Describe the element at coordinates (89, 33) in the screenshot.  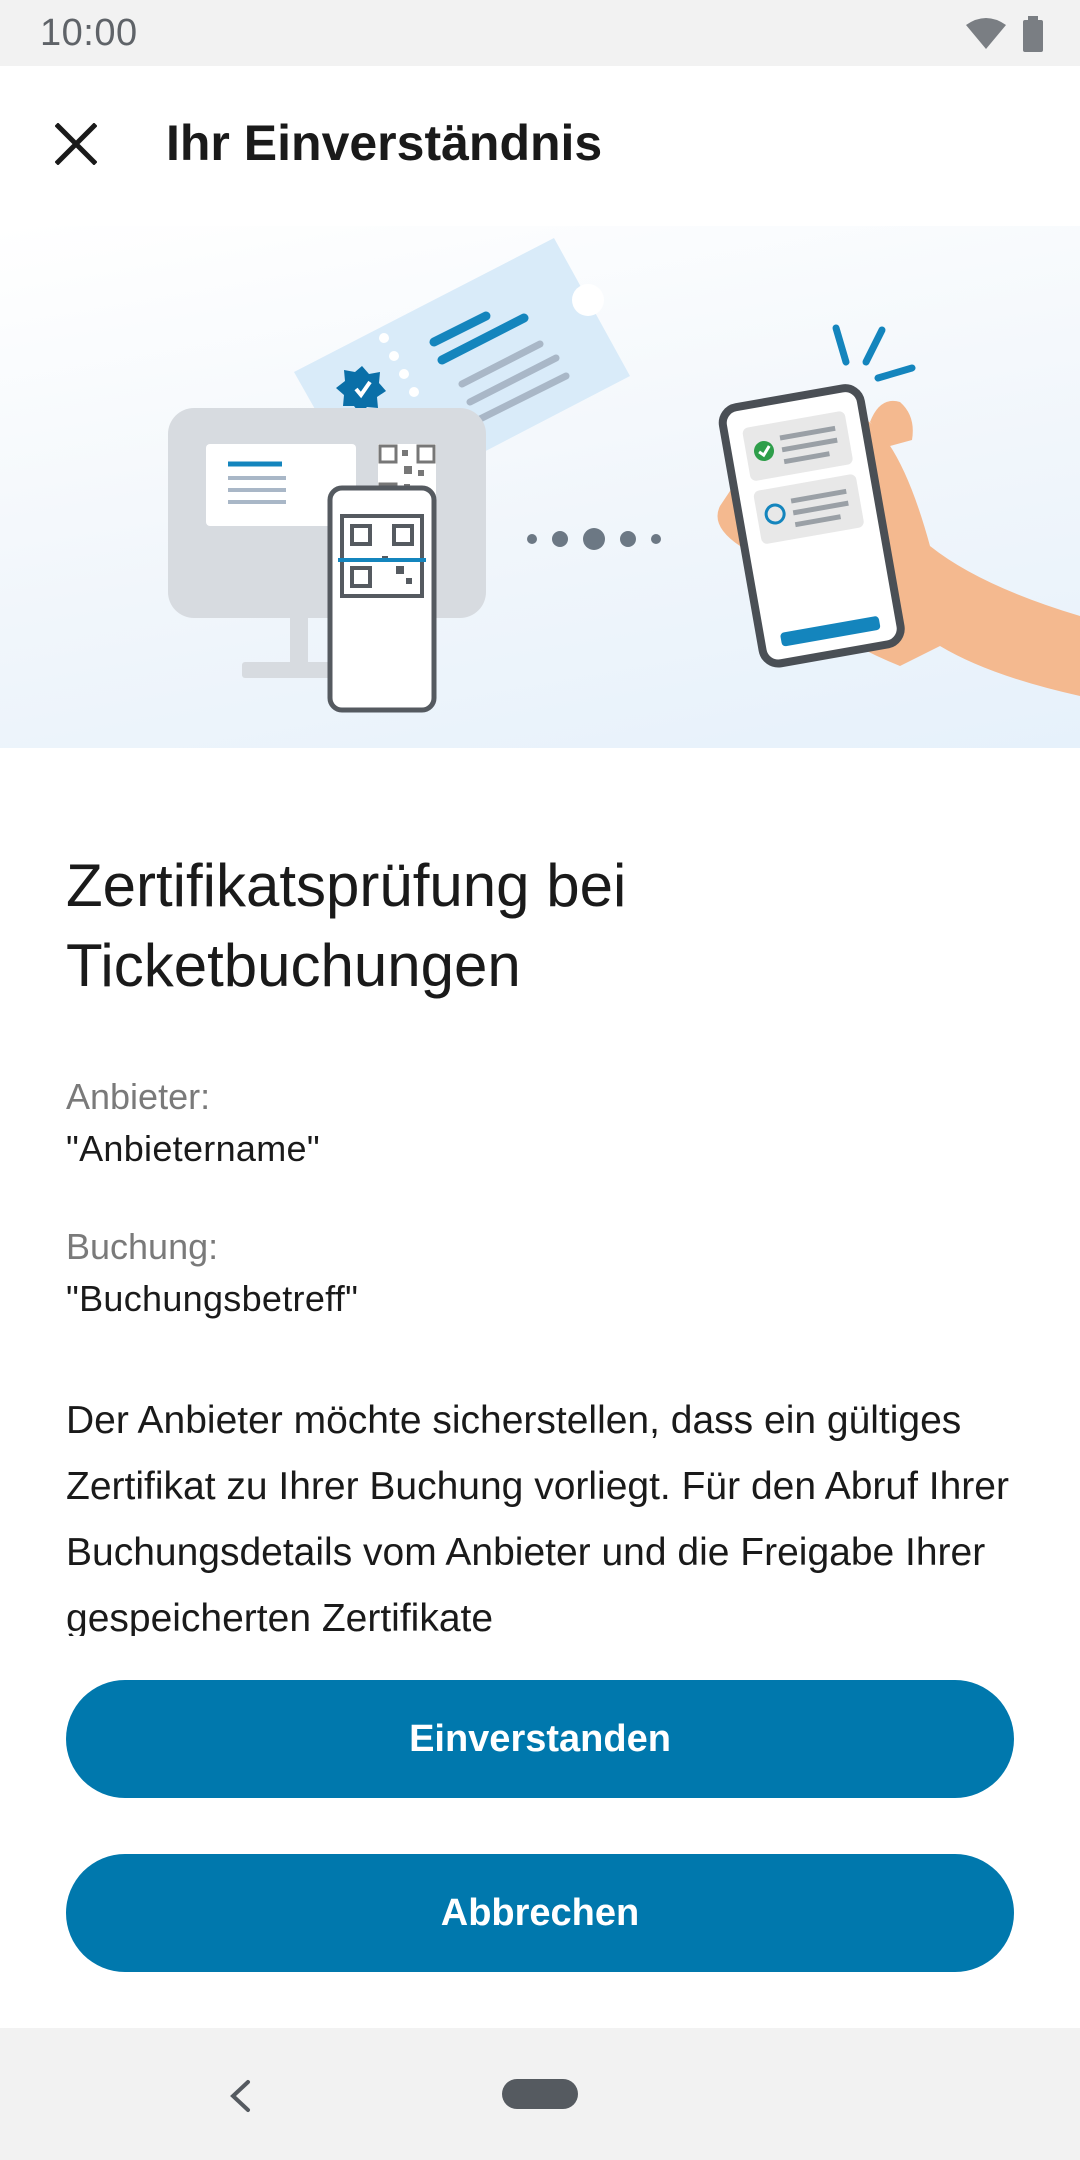
I see `status-time: 10:00` at that location.